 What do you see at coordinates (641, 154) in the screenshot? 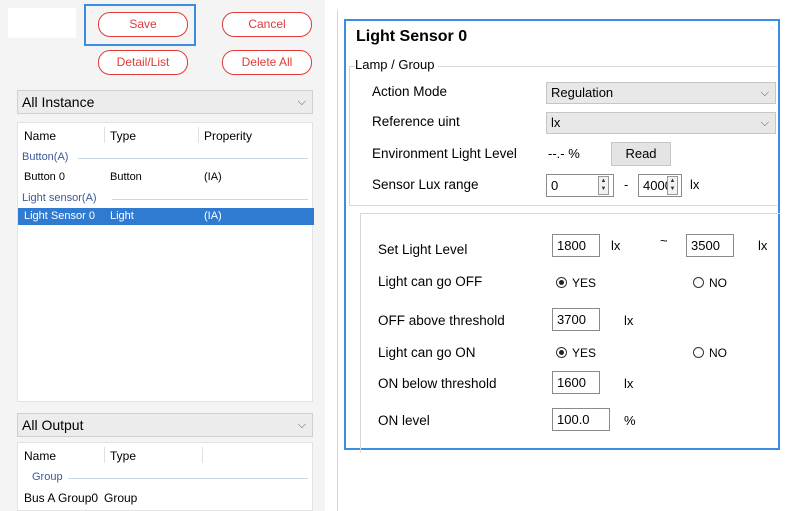
I see `read-button: Read` at bounding box center [641, 154].